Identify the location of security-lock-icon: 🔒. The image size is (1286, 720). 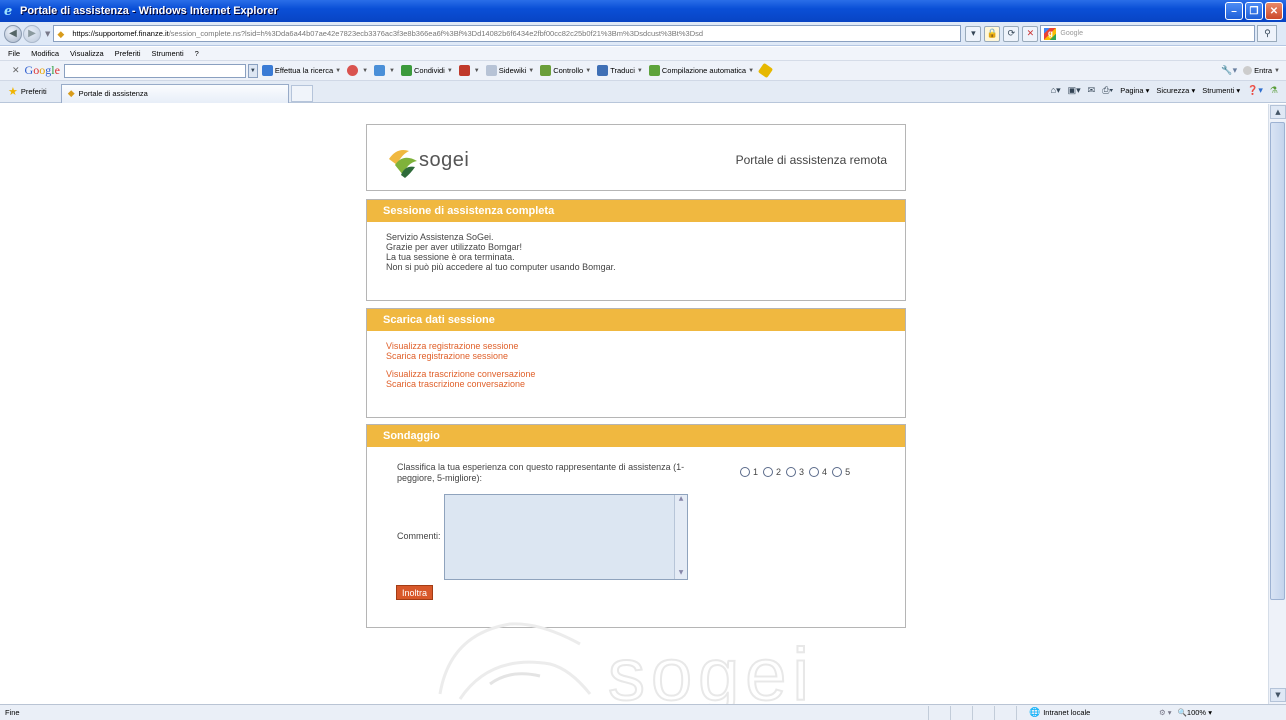
(992, 33).